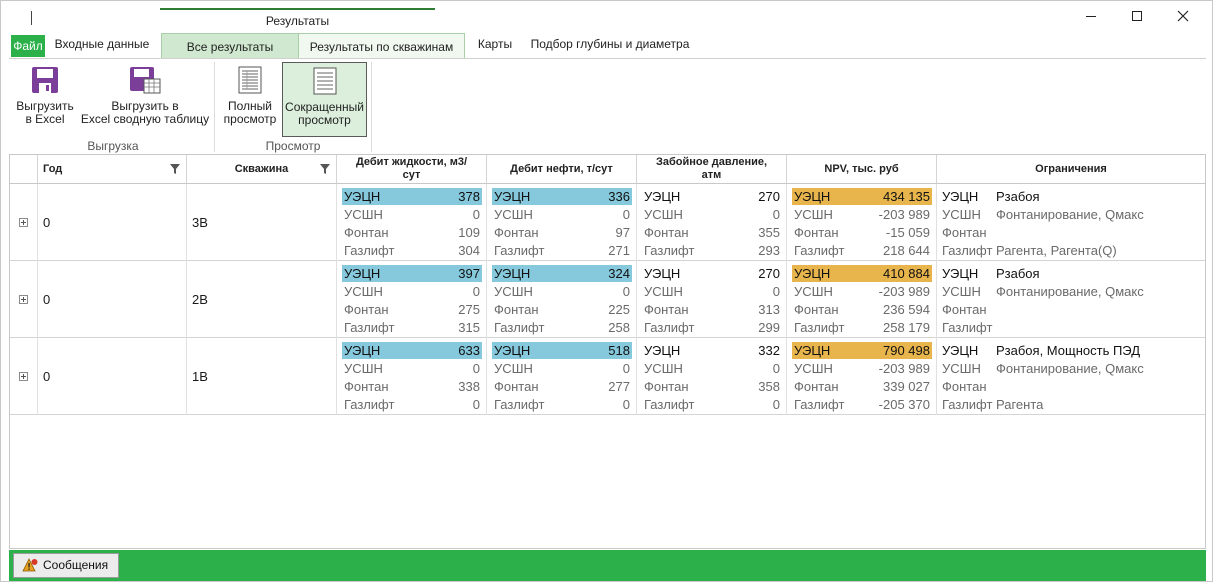  What do you see at coordinates (712, 232) in the screenshot?
I see `pressure-entry: Фонтан 355` at bounding box center [712, 232].